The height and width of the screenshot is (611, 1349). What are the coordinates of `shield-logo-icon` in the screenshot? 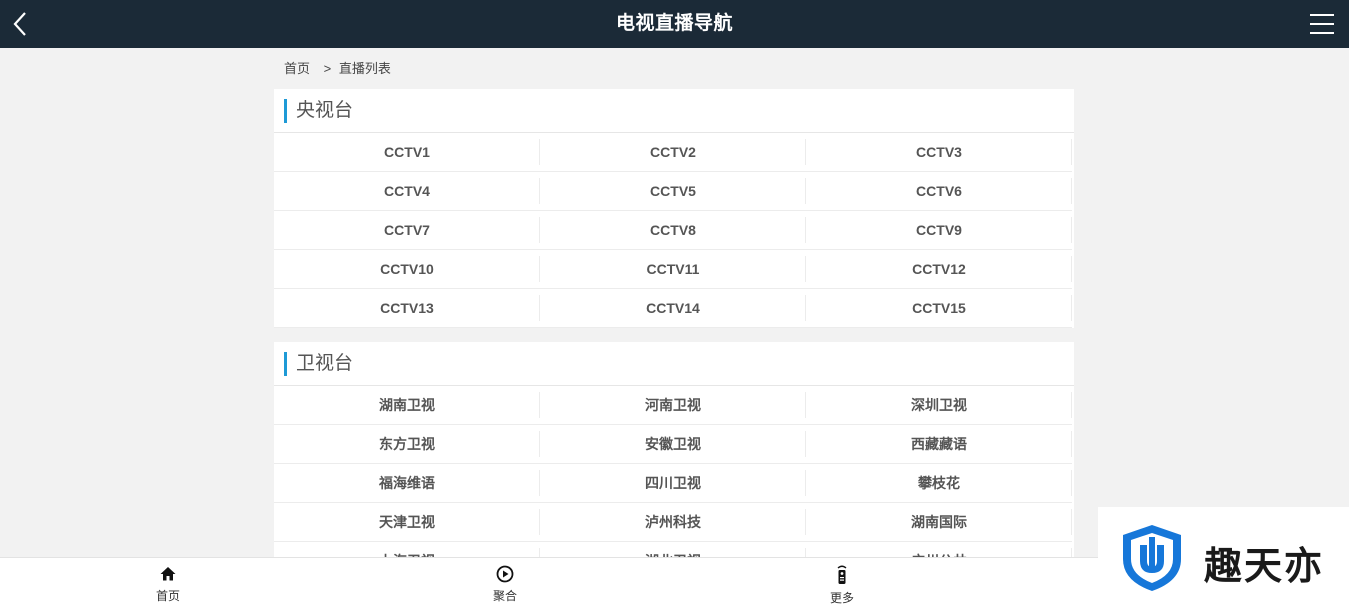 It's located at (1152, 558).